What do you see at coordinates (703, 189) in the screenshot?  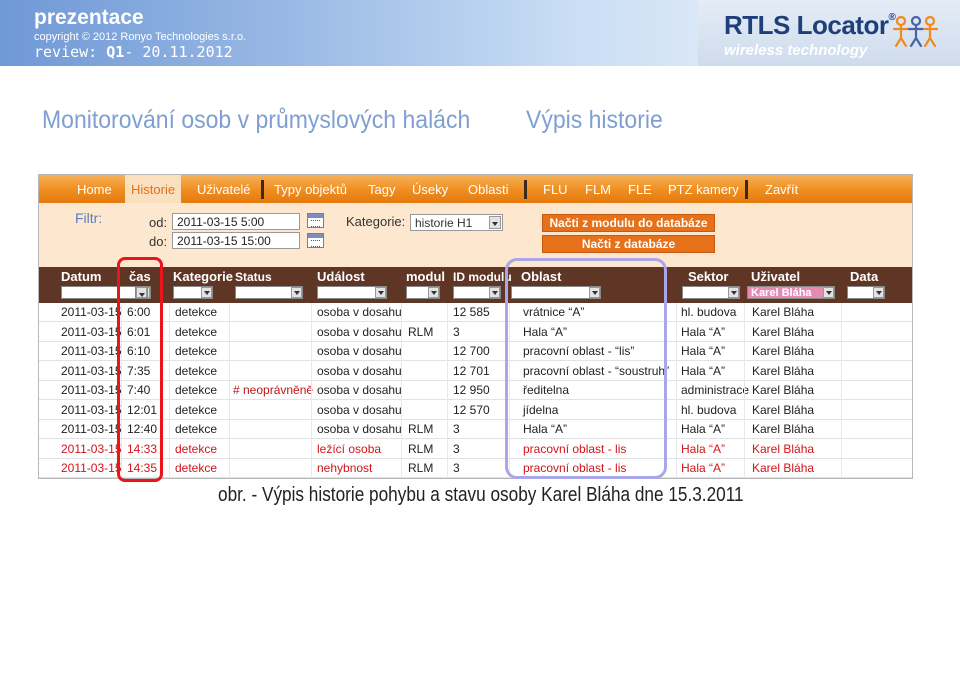 I see `nav-ptz-kamery: PTZ kamery` at bounding box center [703, 189].